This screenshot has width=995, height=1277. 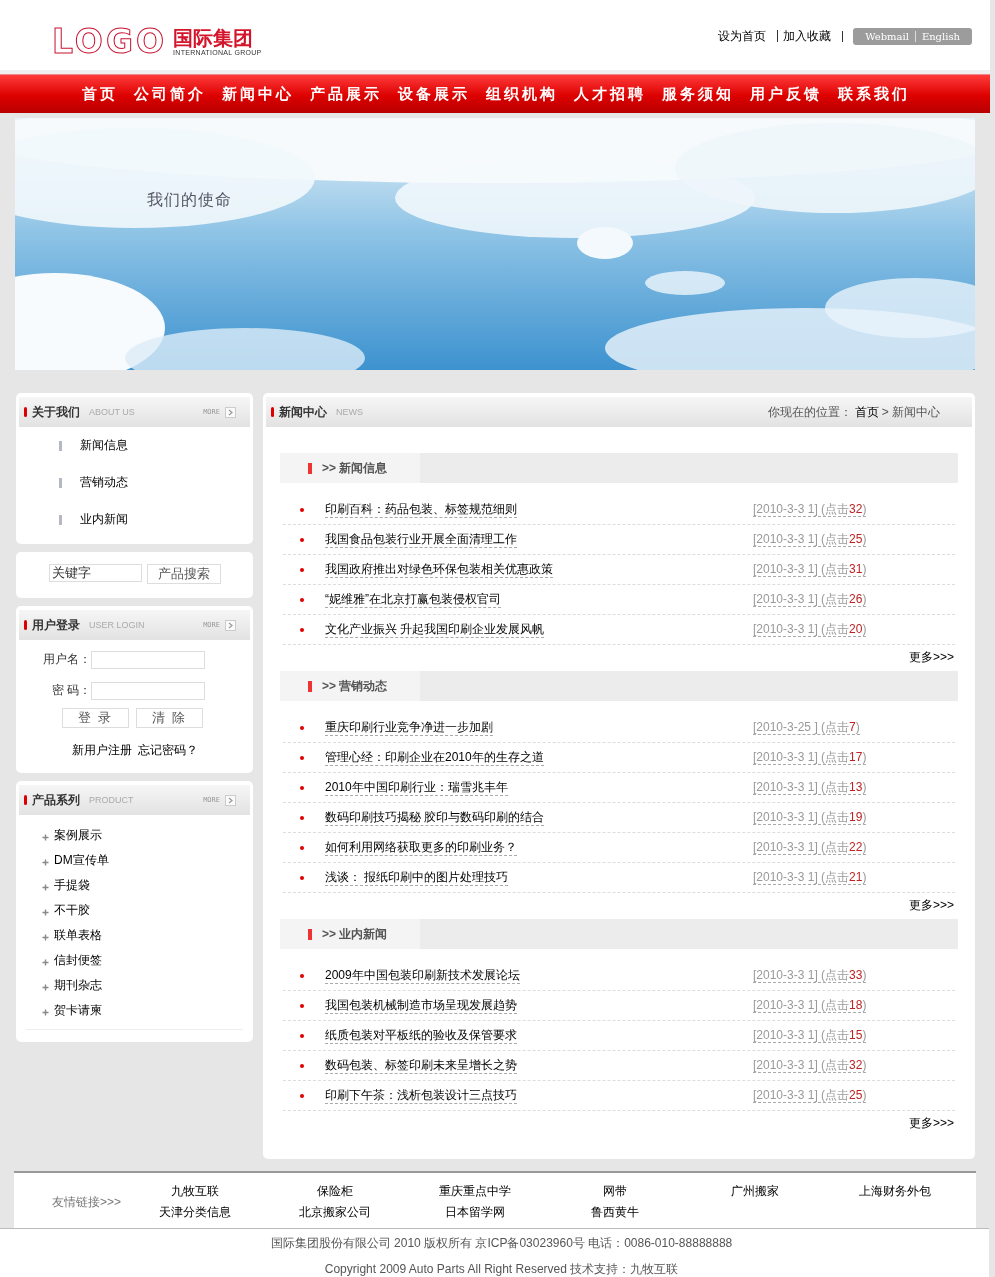 I want to click on search-button: 产品搜索, so click(x=183, y=574).